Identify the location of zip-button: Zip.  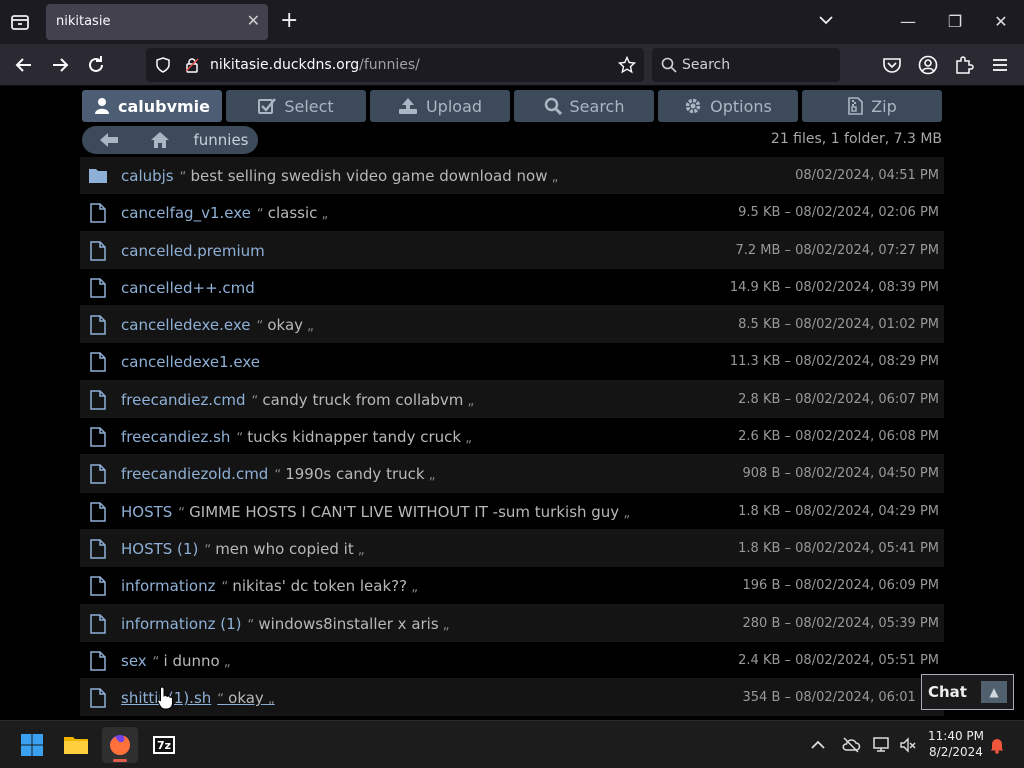
(872, 106).